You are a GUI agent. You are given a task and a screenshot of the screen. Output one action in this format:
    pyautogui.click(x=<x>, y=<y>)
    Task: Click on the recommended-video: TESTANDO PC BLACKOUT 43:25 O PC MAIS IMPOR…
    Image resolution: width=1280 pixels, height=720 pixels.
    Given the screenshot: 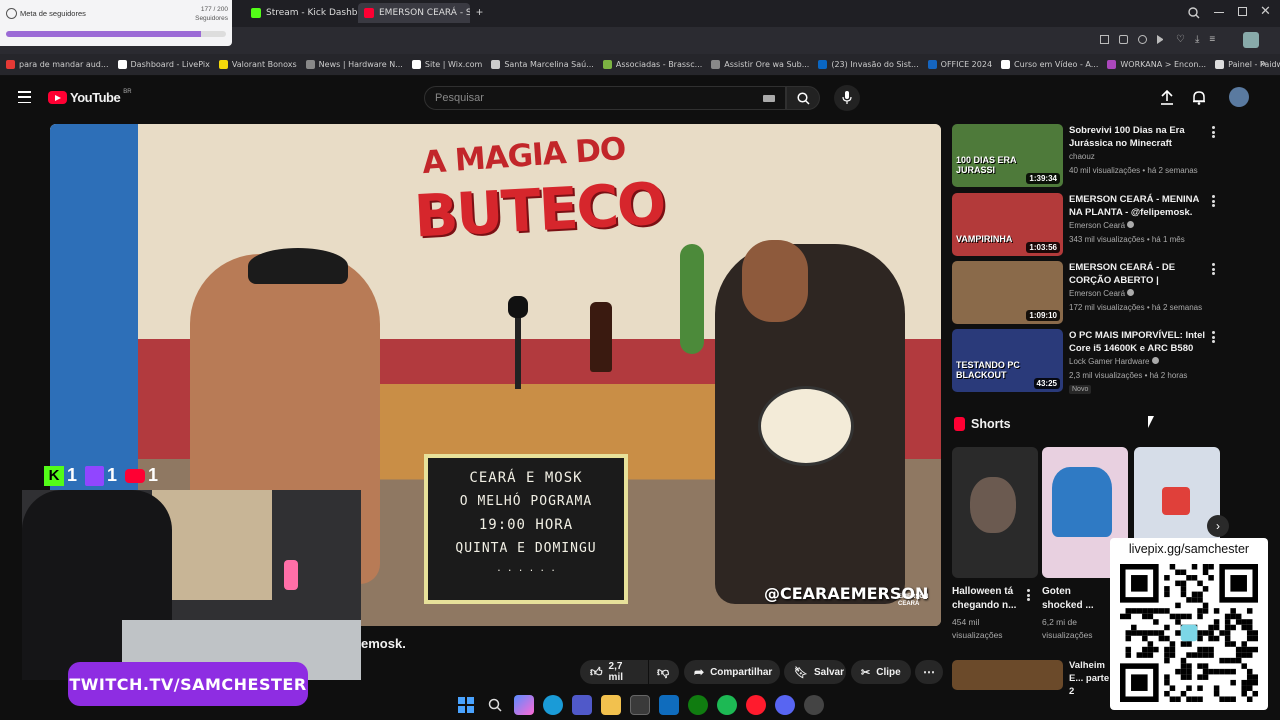 What is the action you would take?
    pyautogui.click(x=1084, y=361)
    